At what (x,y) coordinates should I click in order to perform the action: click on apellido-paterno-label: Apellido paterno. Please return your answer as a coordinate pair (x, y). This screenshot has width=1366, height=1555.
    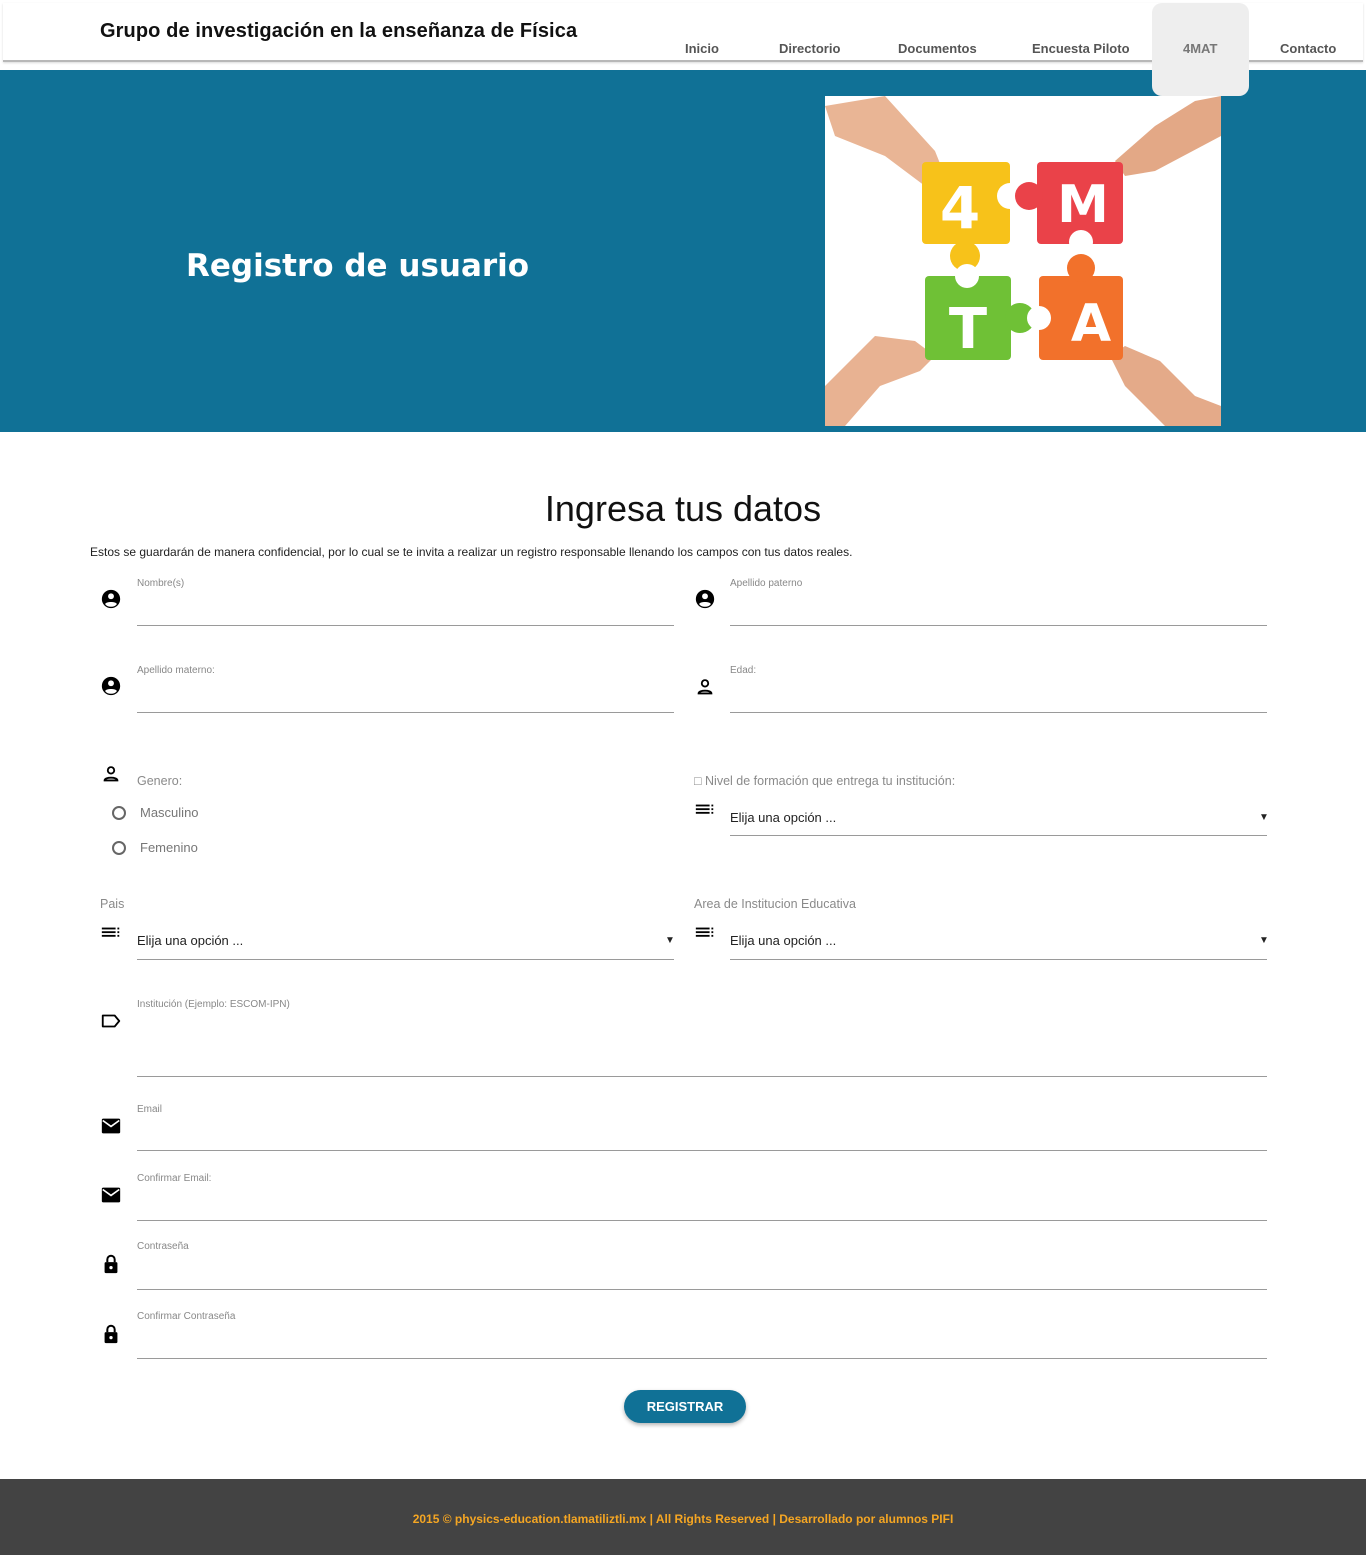
    Looking at the image, I should click on (766, 583).